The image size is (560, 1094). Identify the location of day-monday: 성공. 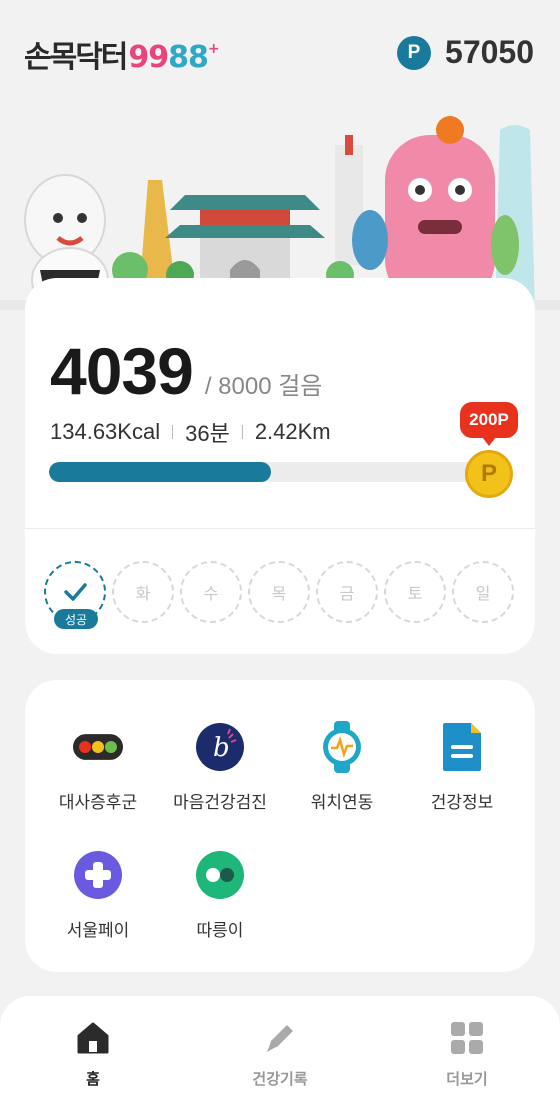
(75, 595).